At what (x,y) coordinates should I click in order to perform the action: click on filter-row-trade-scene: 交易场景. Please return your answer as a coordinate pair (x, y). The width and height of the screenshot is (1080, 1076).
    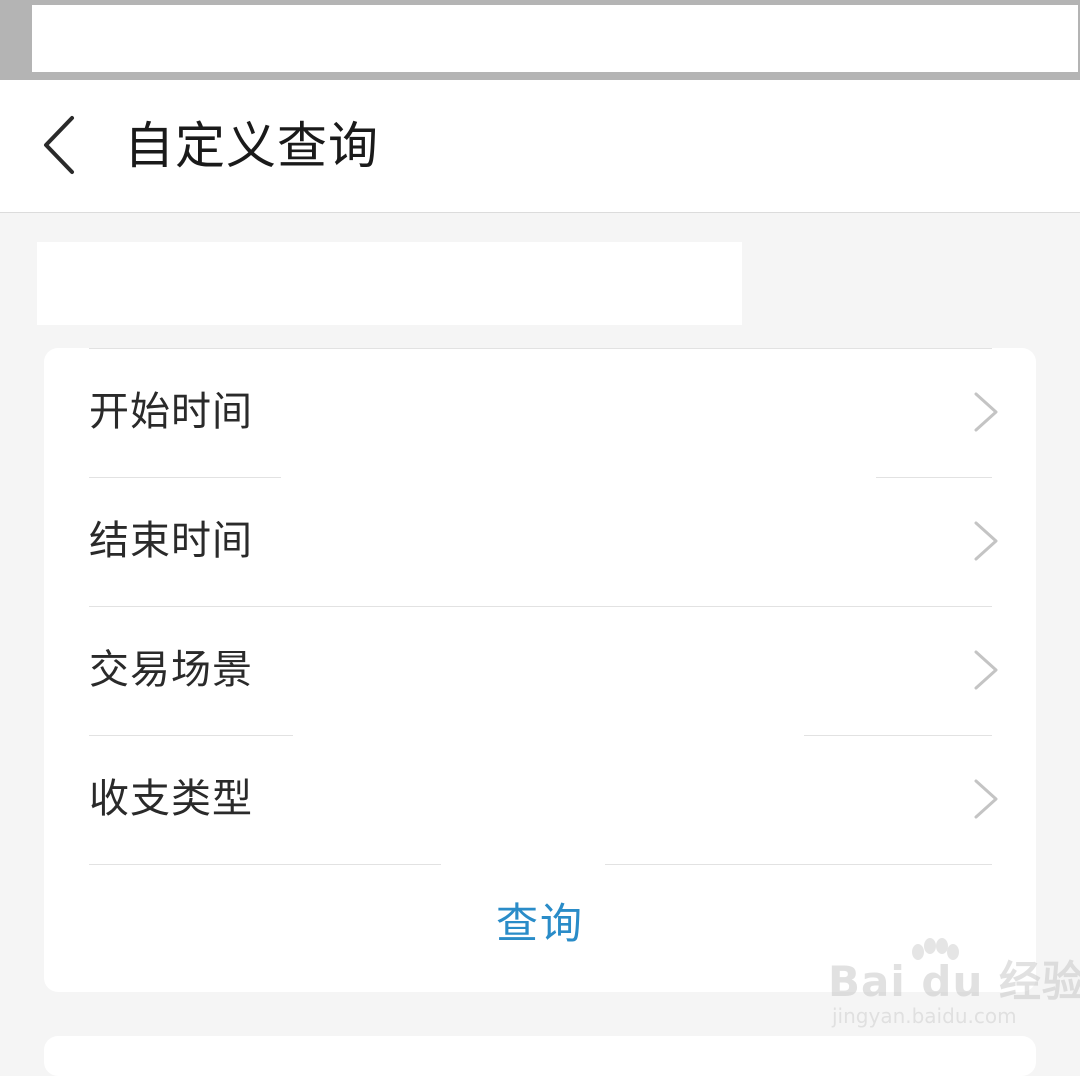
    Looking at the image, I should click on (540, 670).